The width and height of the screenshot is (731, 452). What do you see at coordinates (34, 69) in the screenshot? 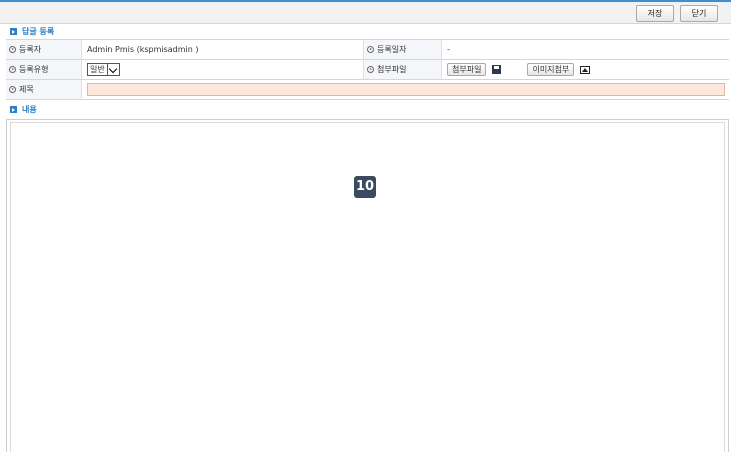
I see `reg-type-label: 등록유형` at bounding box center [34, 69].